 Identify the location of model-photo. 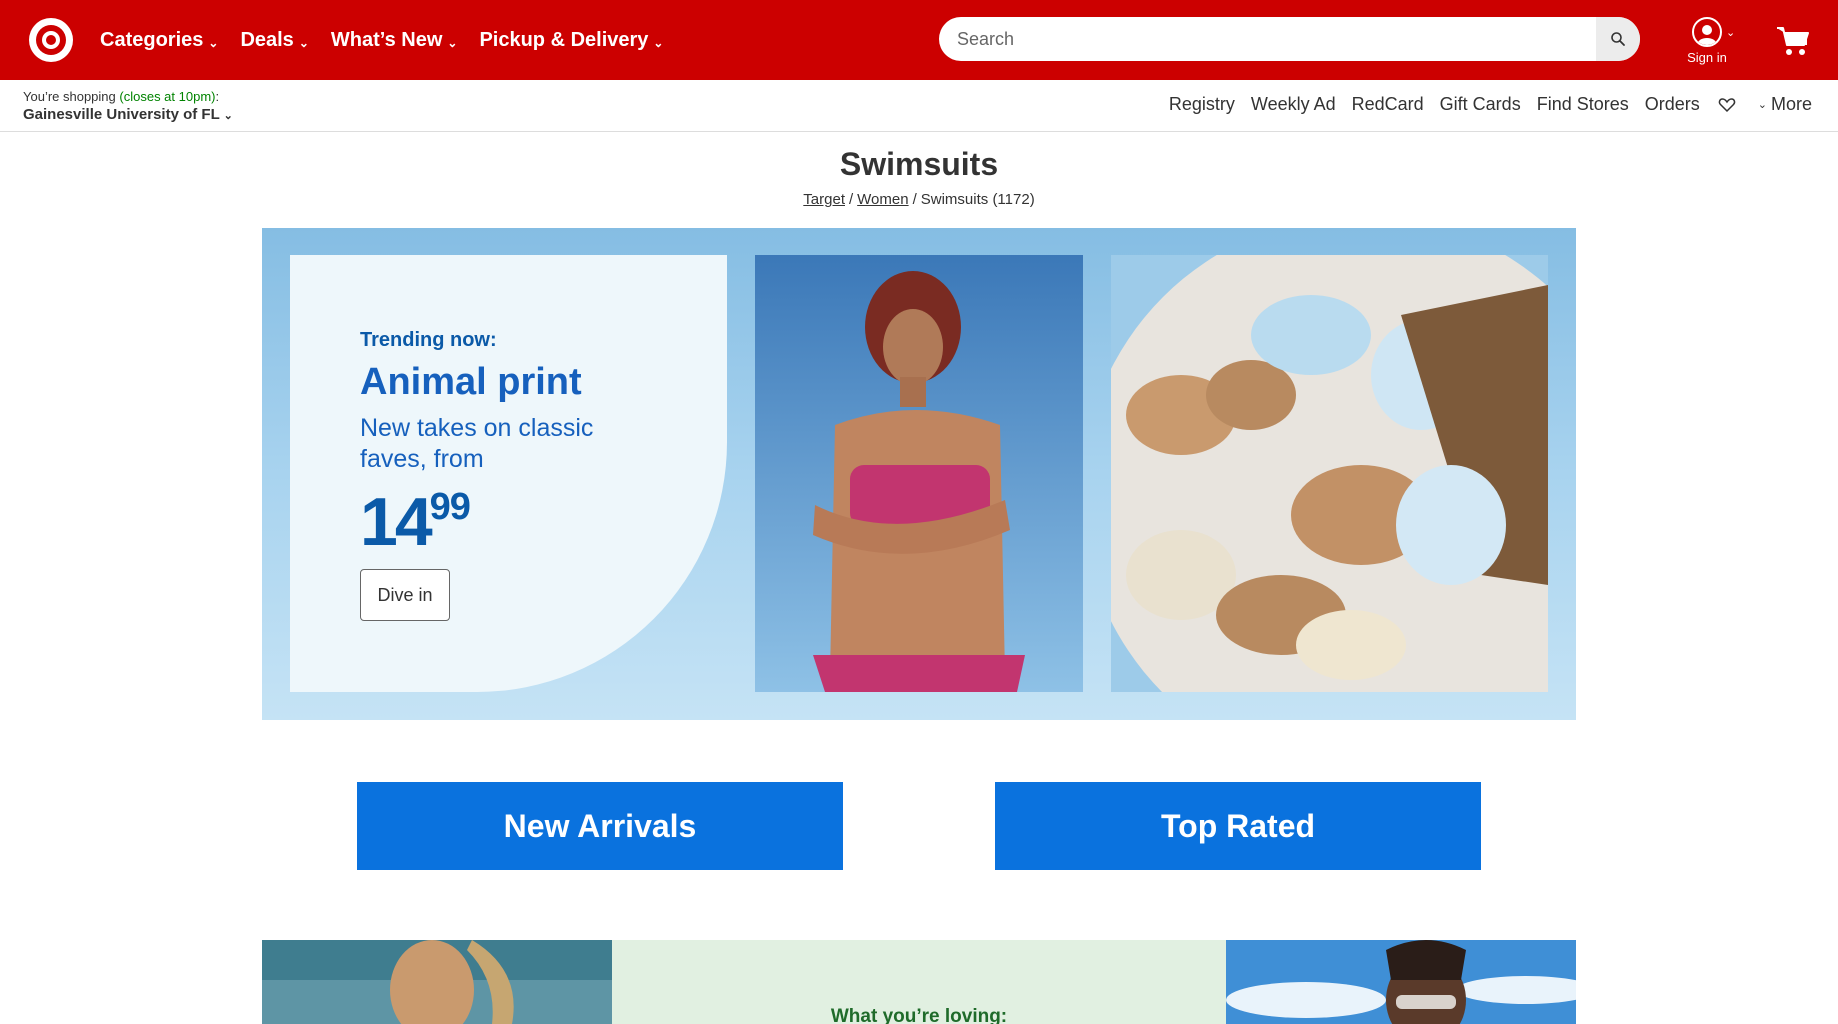
(919, 473).